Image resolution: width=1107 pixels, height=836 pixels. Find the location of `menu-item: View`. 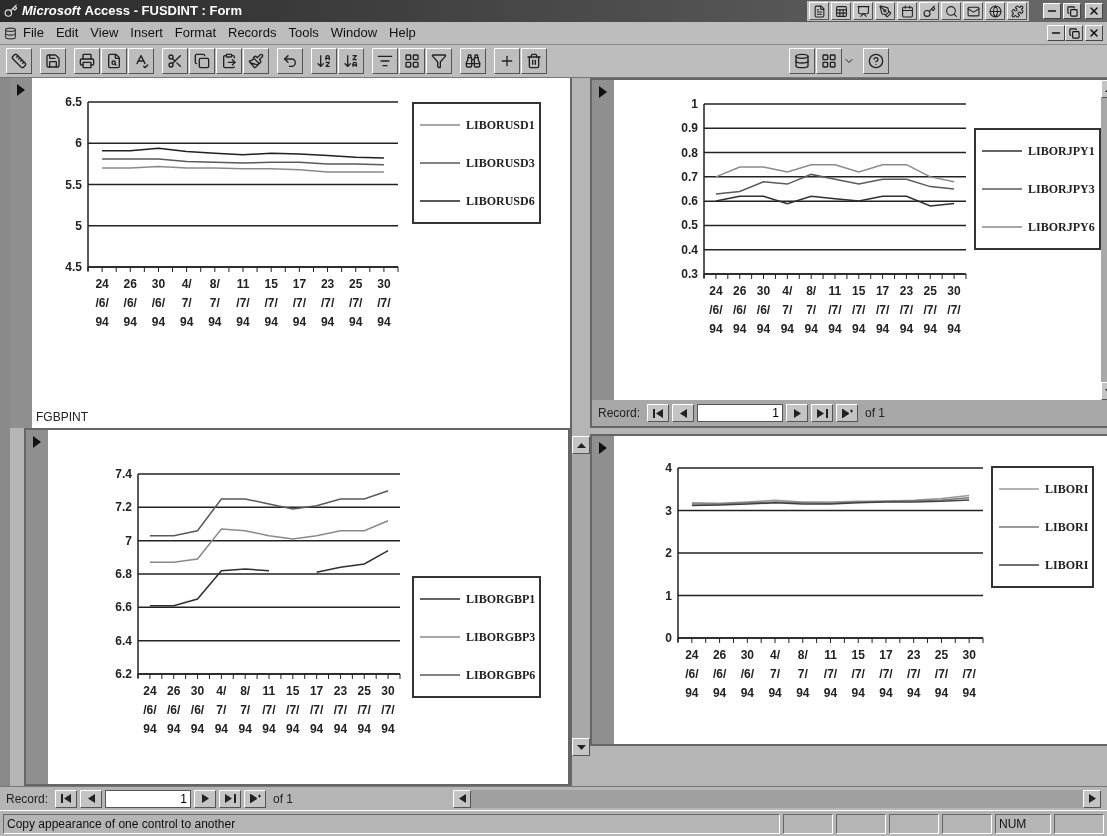

menu-item: View is located at coordinates (104, 33).